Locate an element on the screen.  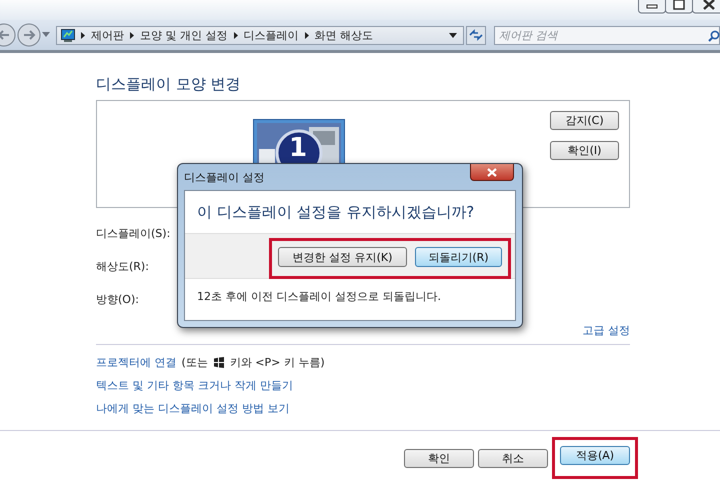
countdown-text: 12초 후에 이전 디스플레이 설정으로 되돌립니다. is located at coordinates (319, 296).